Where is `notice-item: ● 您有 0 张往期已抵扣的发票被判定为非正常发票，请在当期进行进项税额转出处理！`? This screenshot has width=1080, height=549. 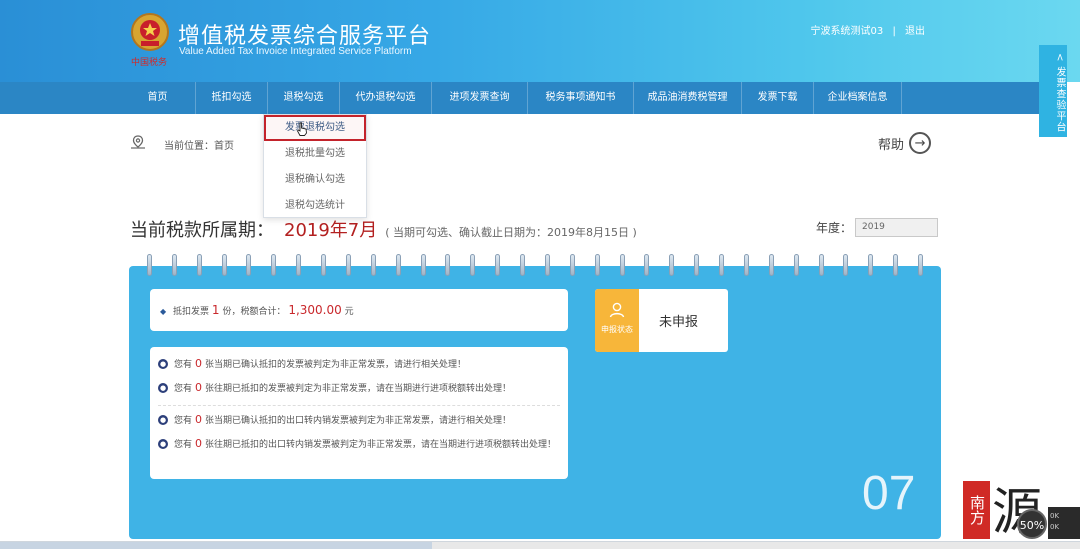 notice-item: ● 您有 0 张往期已抵扣的发票被判定为非正常发票，请在当期进行进项税额转出处理！ is located at coordinates (359, 388).